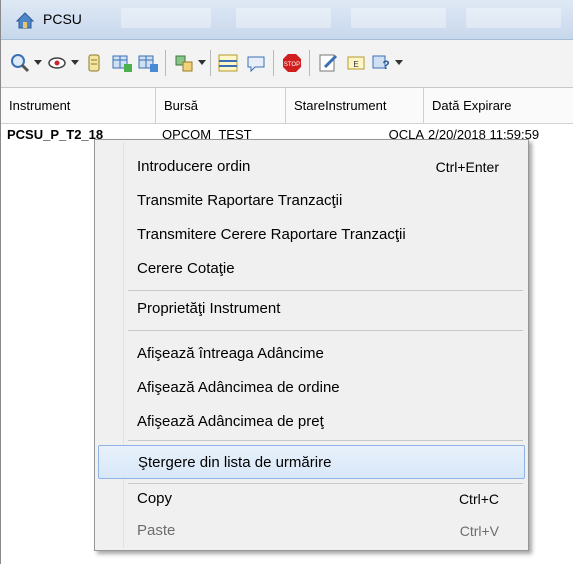 This screenshot has height=564, width=573. Describe the element at coordinates (235, 462) in the screenshot. I see `menu-item-label: Ştergere din lista de urmărire` at that location.